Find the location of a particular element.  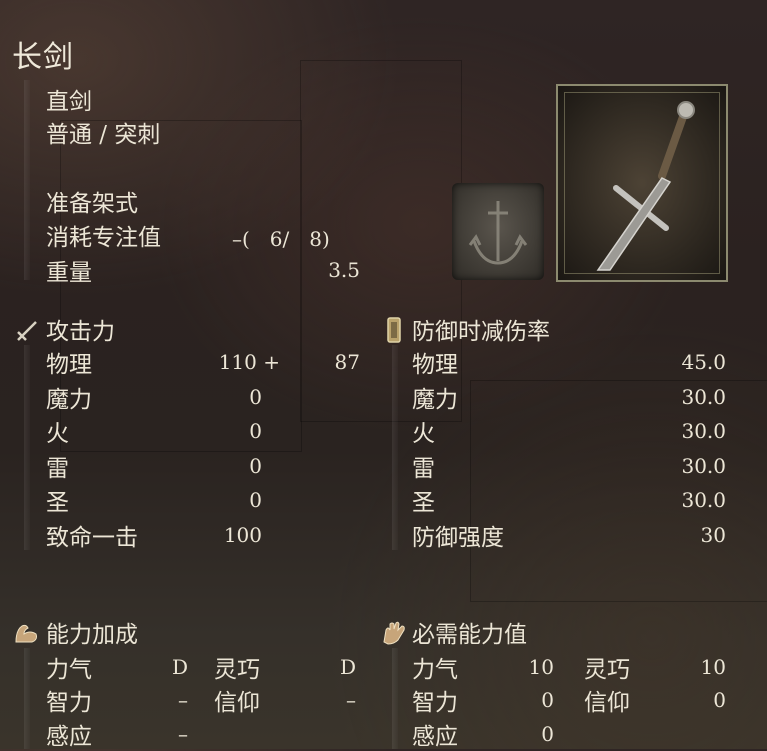

fp-cost-label: 消耗专注值 is located at coordinates (103, 238).